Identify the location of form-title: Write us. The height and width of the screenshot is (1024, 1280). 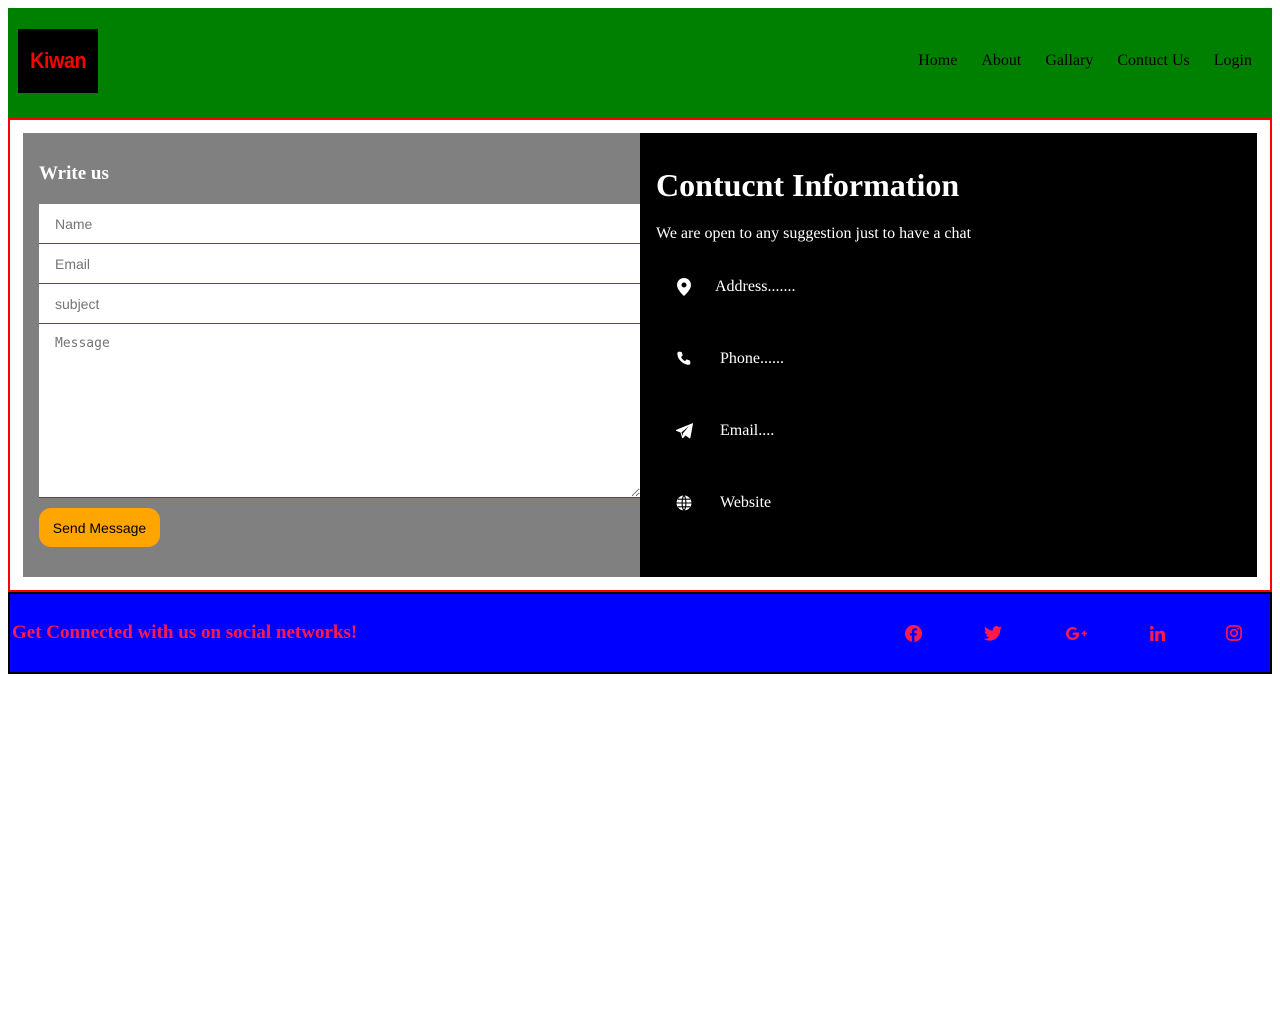
(74, 173).